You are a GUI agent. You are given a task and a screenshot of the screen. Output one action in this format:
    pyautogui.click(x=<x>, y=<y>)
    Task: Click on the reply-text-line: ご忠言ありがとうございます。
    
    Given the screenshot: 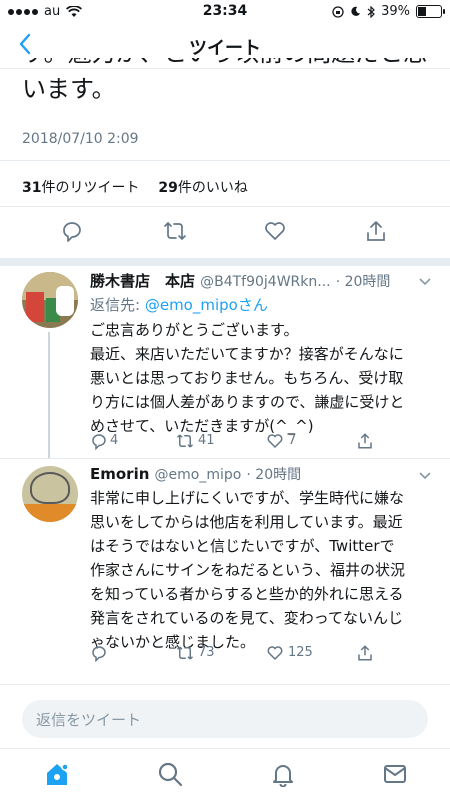 What is the action you would take?
    pyautogui.click(x=194, y=330)
    